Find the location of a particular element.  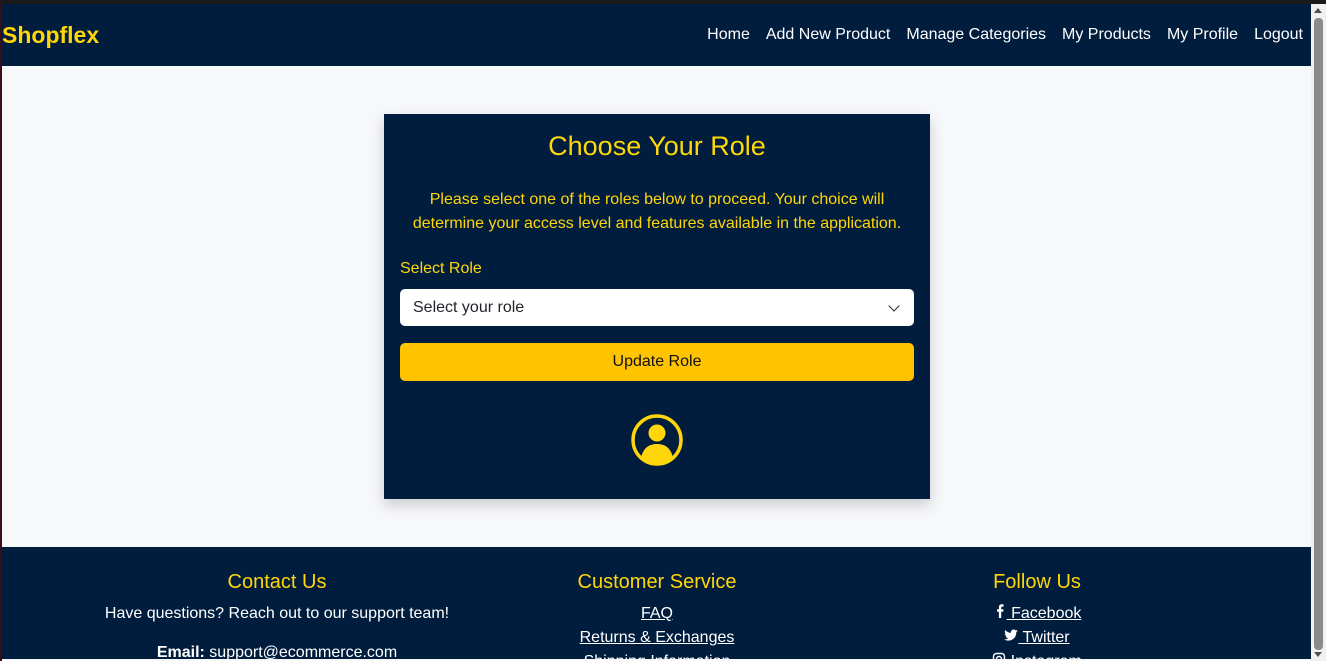

footer-link-twitter: Twitter is located at coordinates (1037, 638).